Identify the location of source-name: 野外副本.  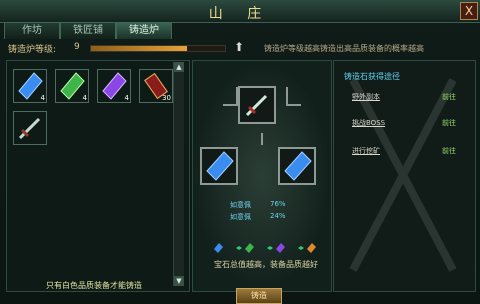
(366, 97).